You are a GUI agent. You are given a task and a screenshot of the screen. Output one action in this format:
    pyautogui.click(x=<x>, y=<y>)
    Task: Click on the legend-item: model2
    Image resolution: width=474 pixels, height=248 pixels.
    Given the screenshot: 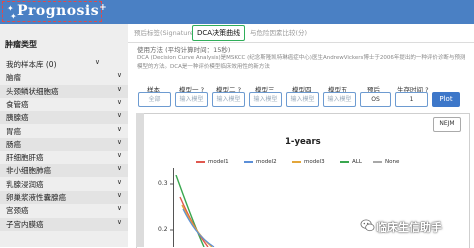 What is the action you would take?
    pyautogui.click(x=260, y=162)
    